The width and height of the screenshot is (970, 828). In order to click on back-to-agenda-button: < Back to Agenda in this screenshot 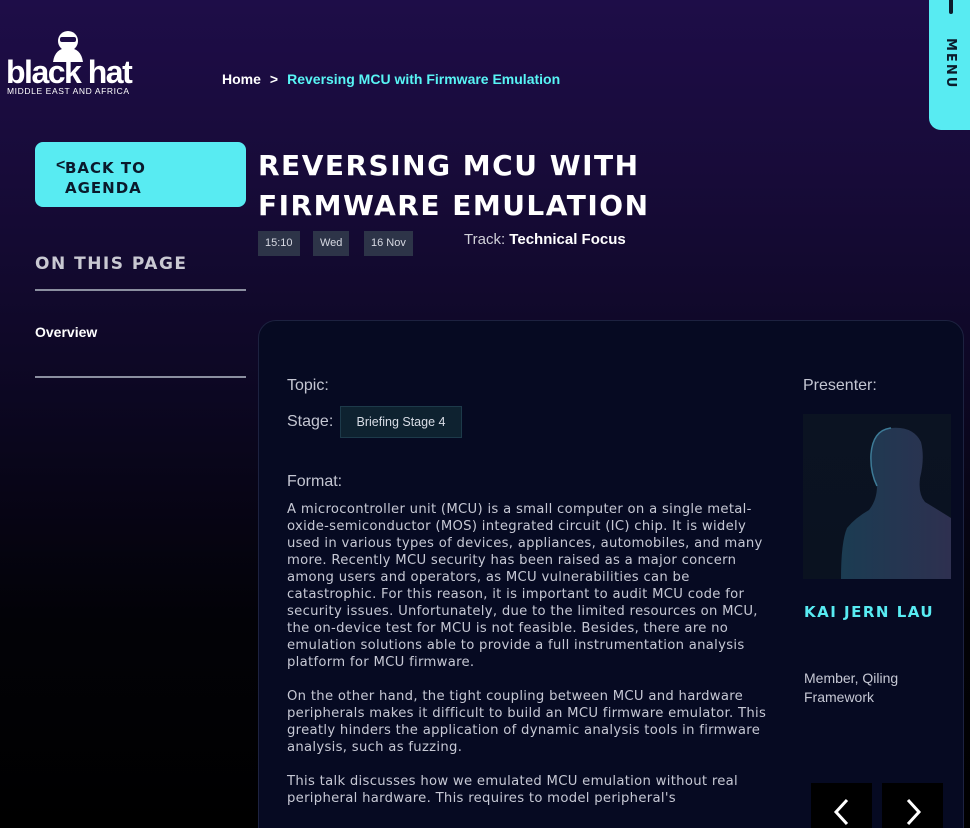, I will do `click(140, 174)`.